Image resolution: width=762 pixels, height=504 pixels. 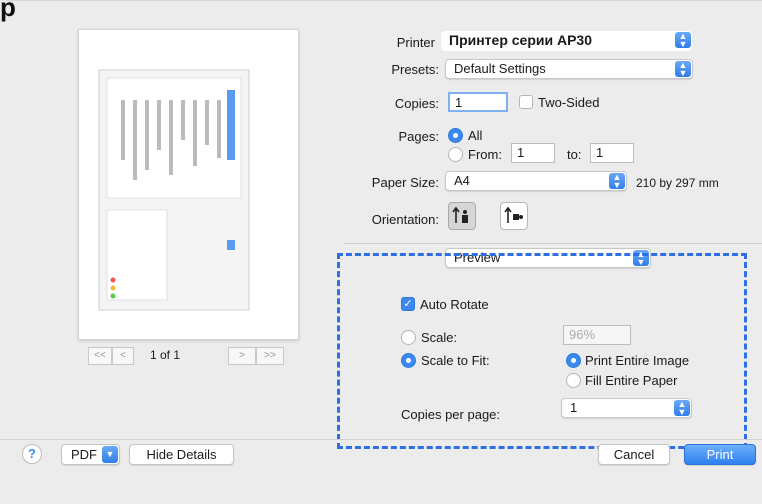 I want to click on scale-radio, so click(x=408, y=337).